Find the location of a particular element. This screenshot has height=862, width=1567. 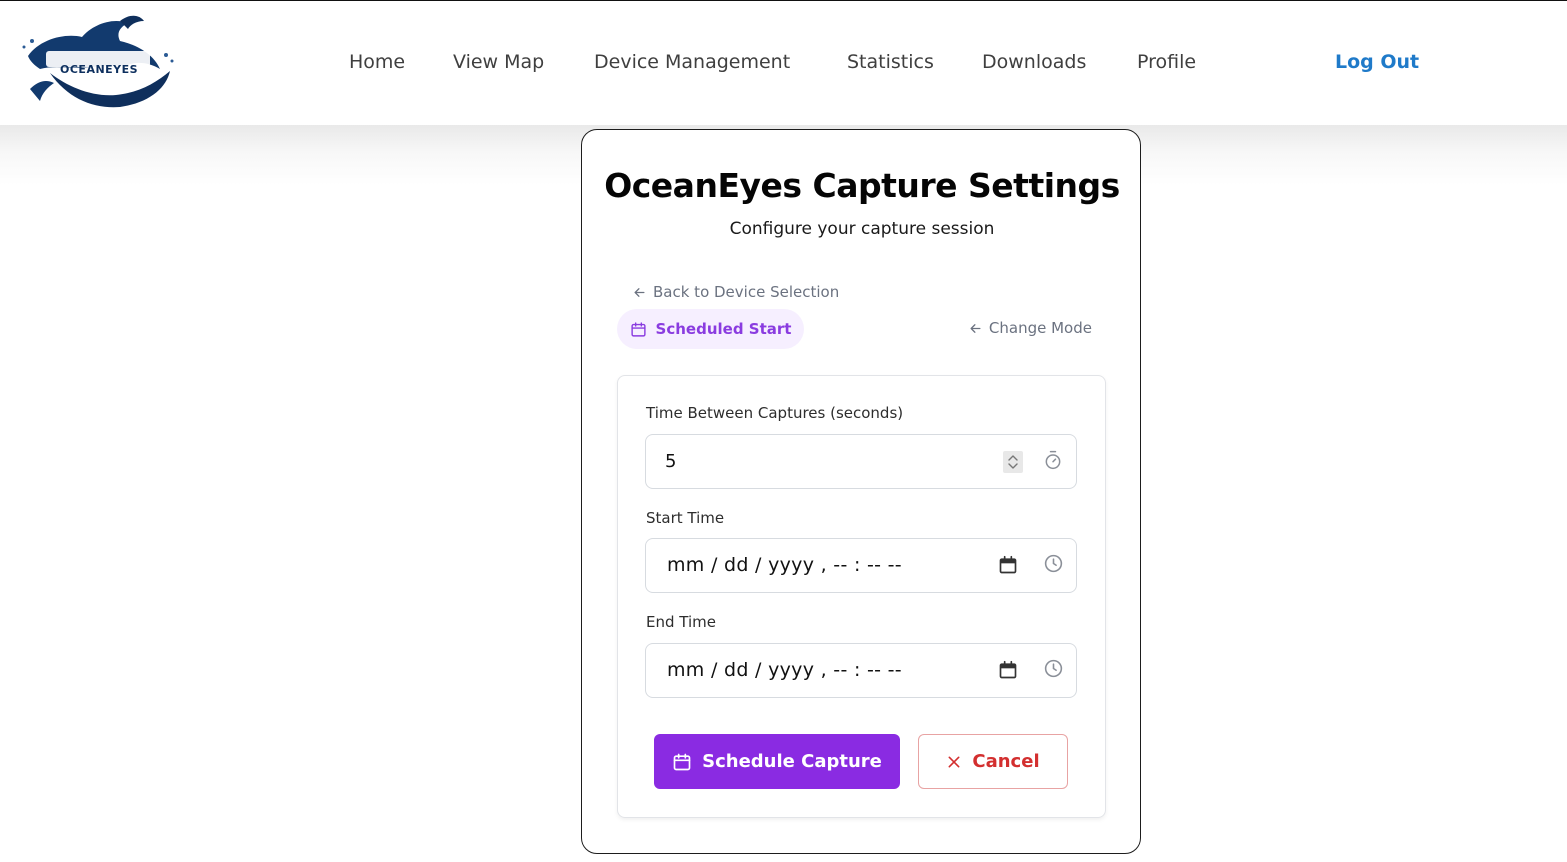

mode-label: Scheduled Start is located at coordinates (723, 329).